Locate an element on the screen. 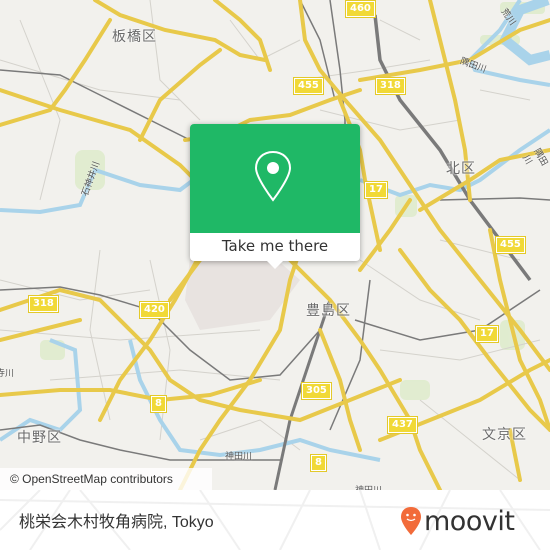 Image resolution: width=550 pixels, height=550 pixels. ward-label-kita: 北区 is located at coordinates (461, 169).